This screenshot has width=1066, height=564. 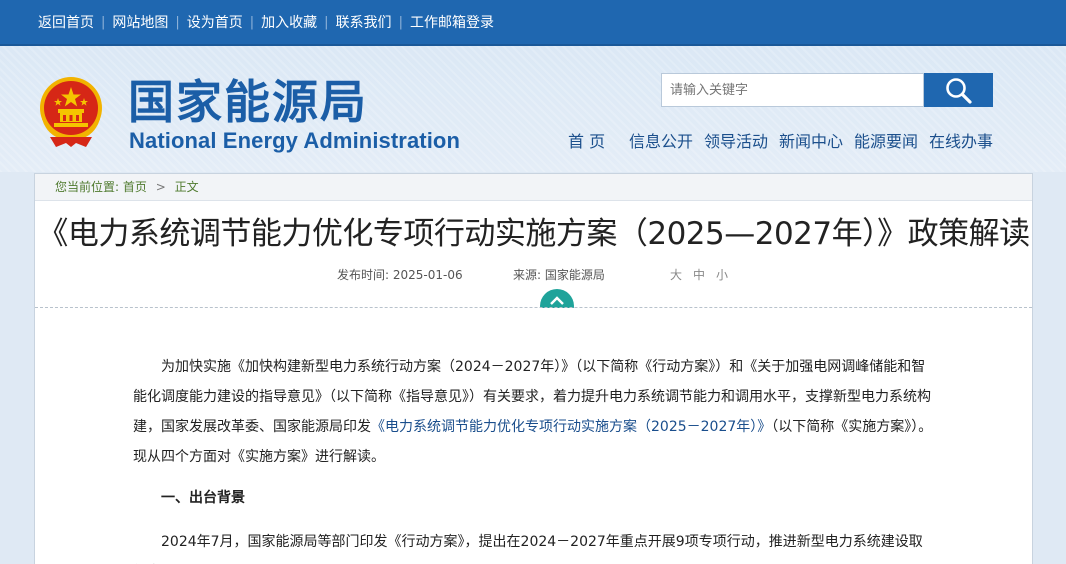 I want to click on divider-mask, so click(x=557, y=318).